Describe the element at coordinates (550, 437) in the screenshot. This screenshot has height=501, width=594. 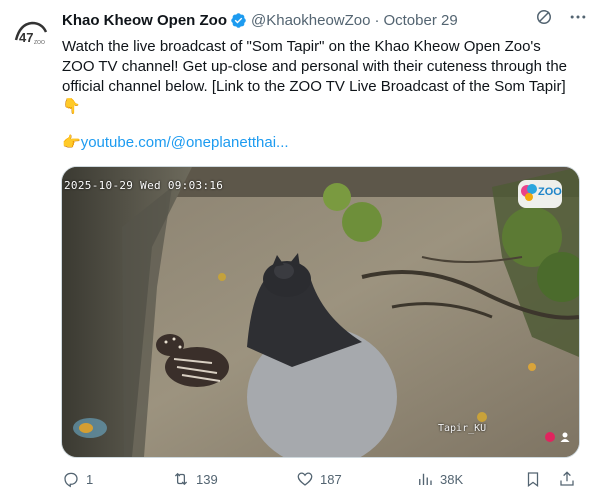
I see `live-dot-icon` at that location.